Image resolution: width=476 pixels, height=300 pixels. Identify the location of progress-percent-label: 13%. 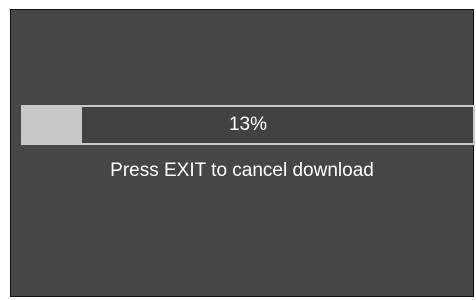
(248, 124).